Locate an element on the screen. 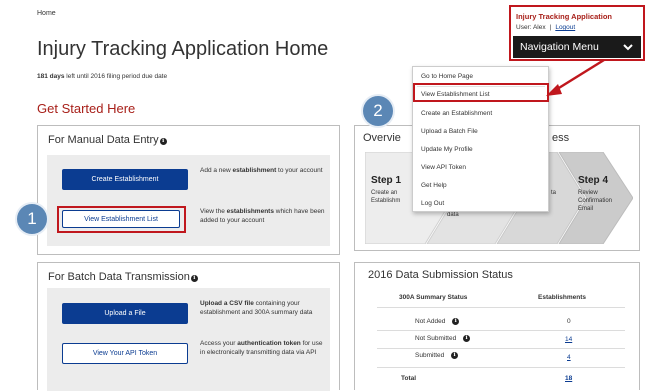  get-started-heading: Get Started Here is located at coordinates (86, 108).